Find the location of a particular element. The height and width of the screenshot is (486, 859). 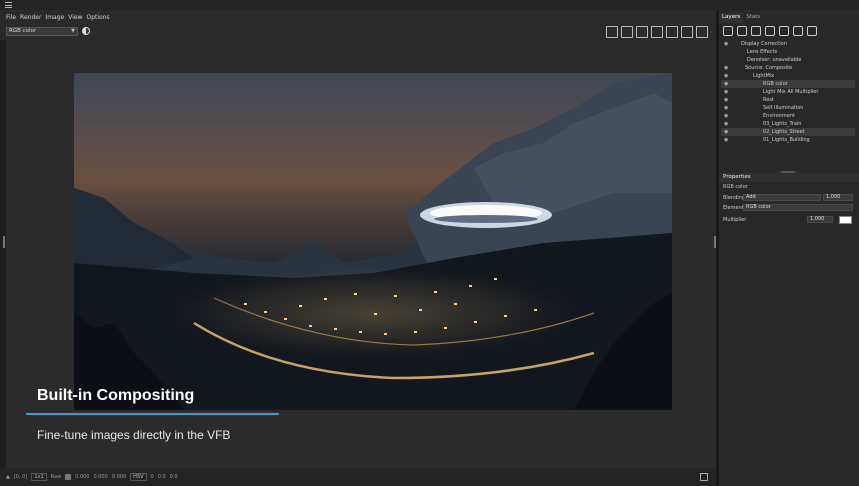

layer-lights-street: ◉ 02_Lights_Street is located at coordinates (788, 132).